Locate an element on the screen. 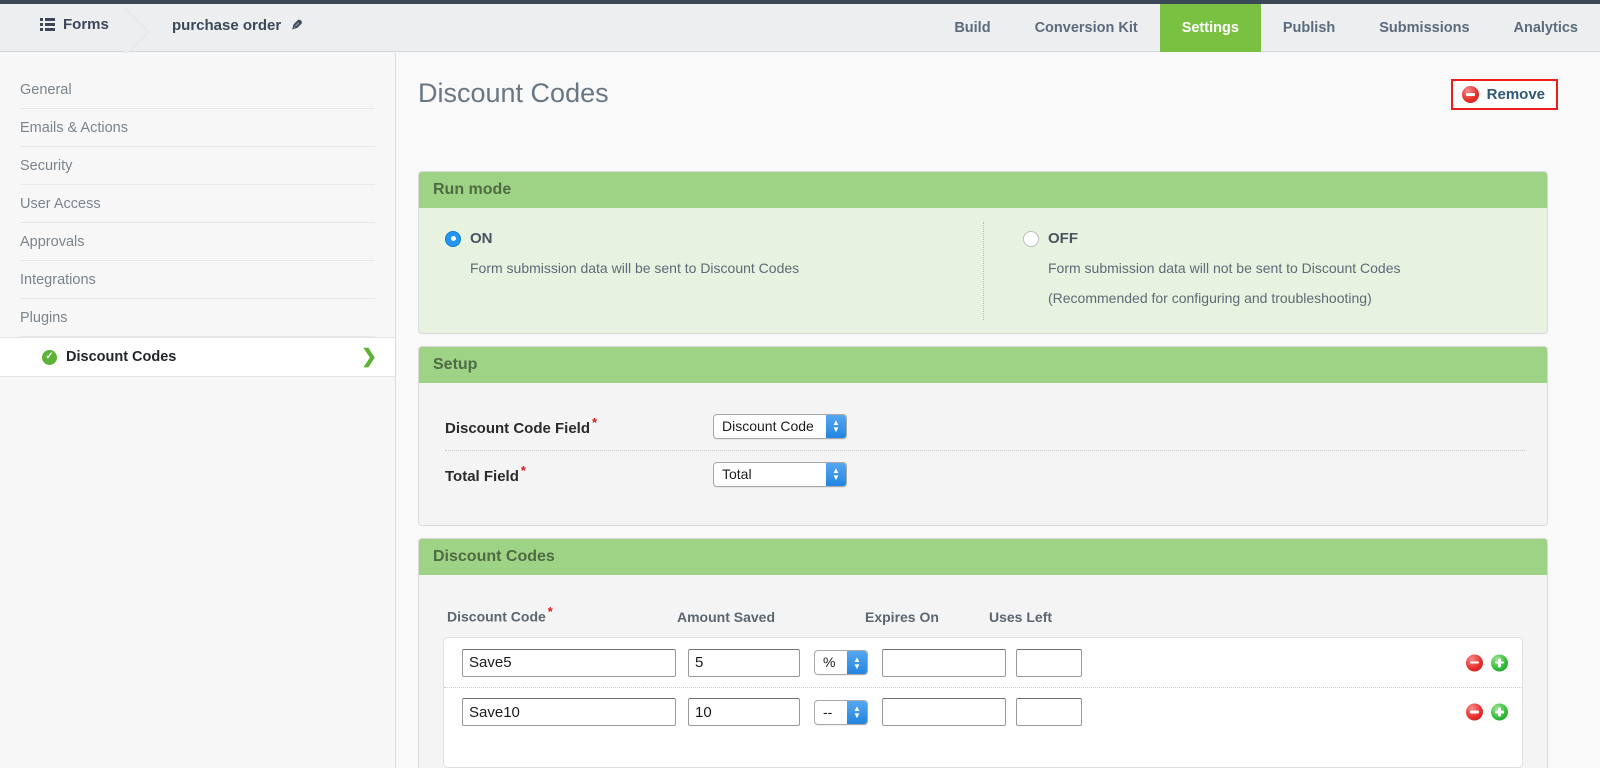 The image size is (1600, 768). table-row: % ▲▼ is located at coordinates (983, 662).